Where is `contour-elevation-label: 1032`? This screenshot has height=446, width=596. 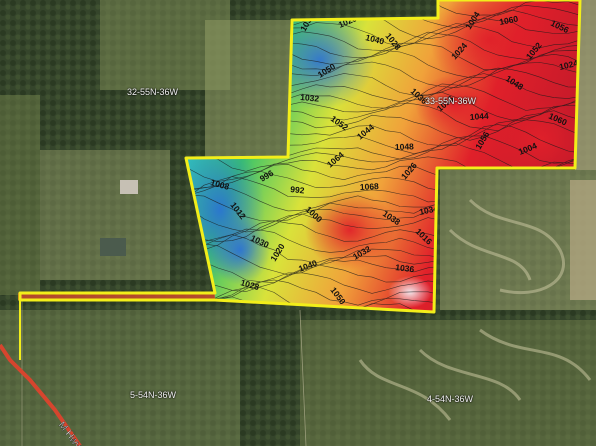
contour-elevation-label: 1032 is located at coordinates (310, 98).